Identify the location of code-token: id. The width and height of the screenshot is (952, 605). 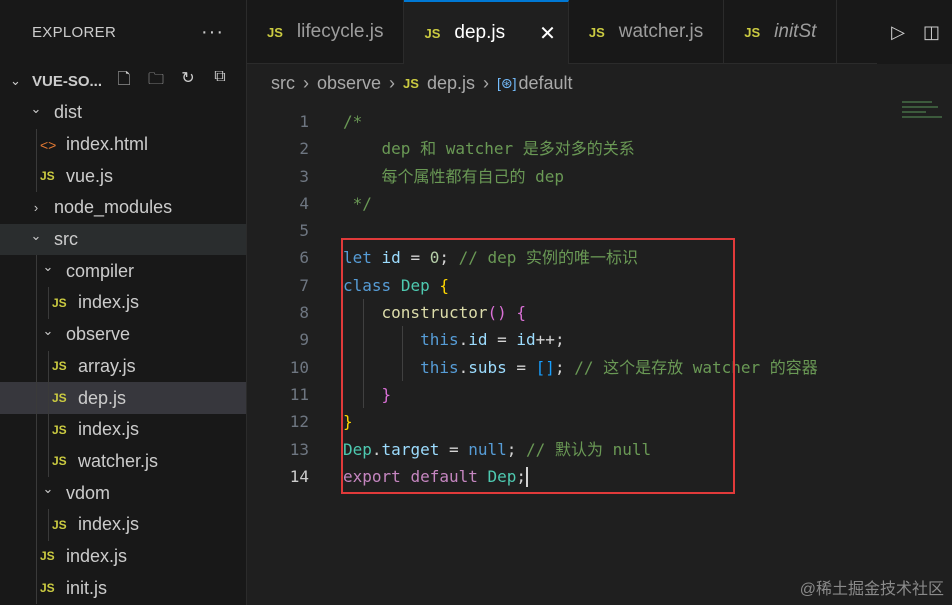
(526, 340).